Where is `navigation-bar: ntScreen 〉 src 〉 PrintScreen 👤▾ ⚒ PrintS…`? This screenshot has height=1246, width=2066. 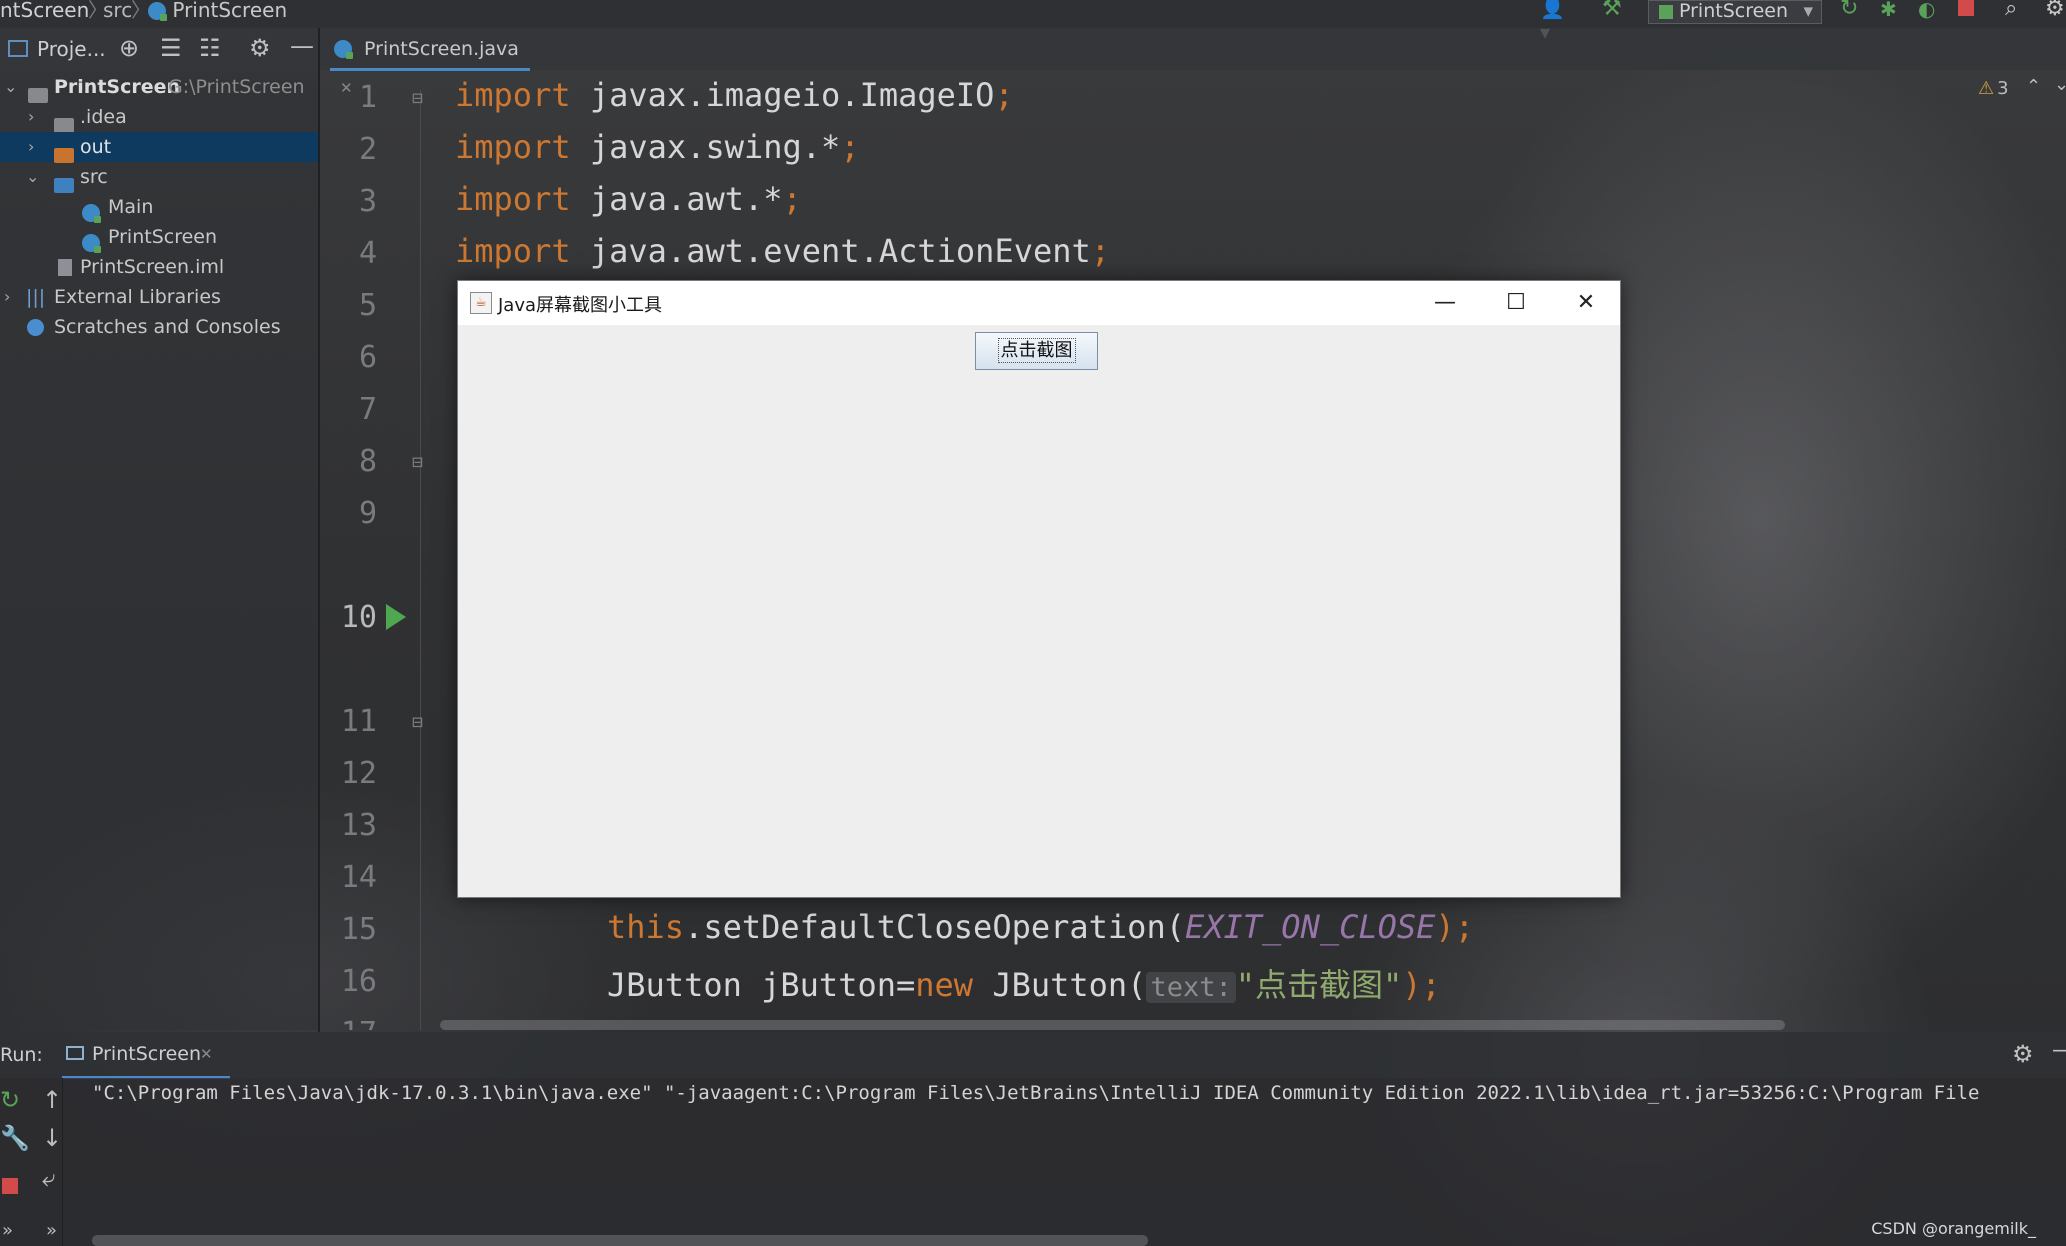
navigation-bar: ntScreen 〉 src 〉 PrintScreen 👤▾ ⚒ PrintS… is located at coordinates (1033, 22).